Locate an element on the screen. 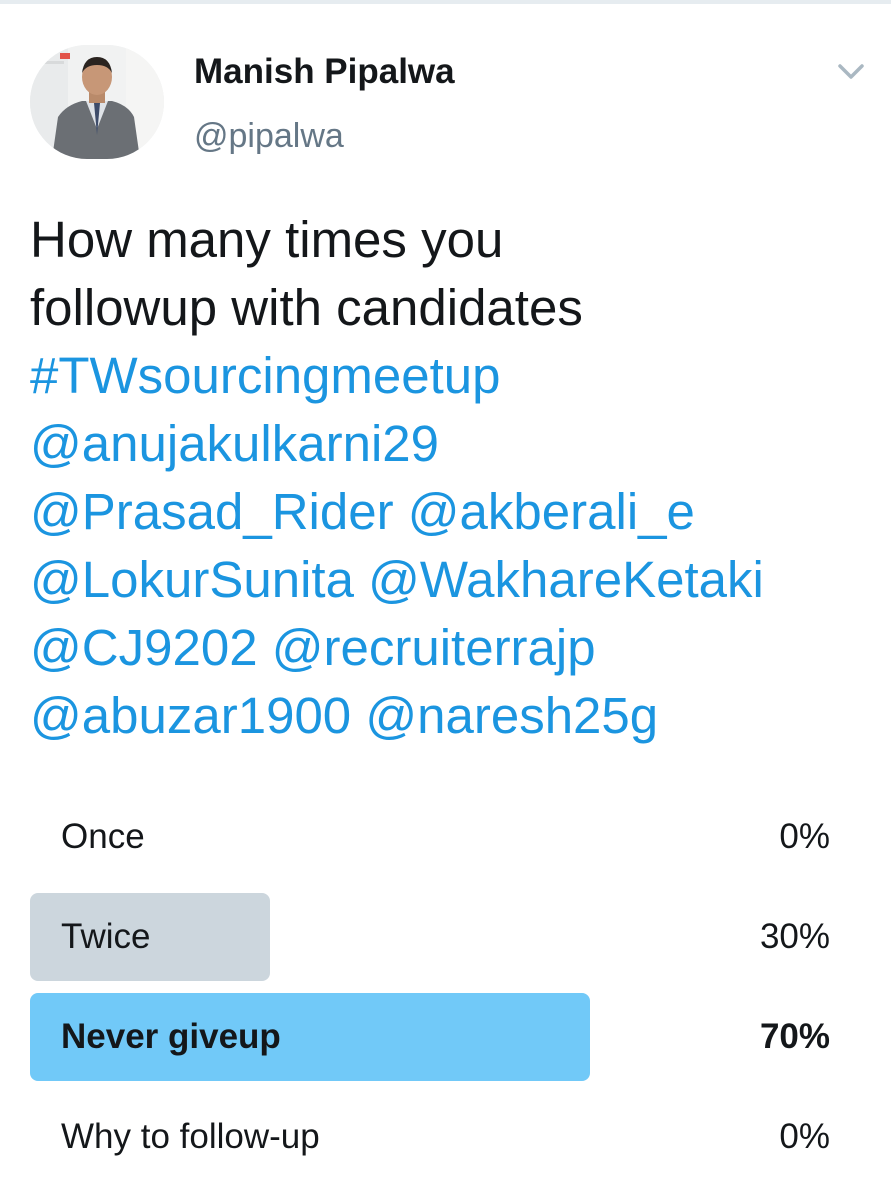 This screenshot has width=891, height=1200. mention-link: @recruiterrajp is located at coordinates (434, 647).